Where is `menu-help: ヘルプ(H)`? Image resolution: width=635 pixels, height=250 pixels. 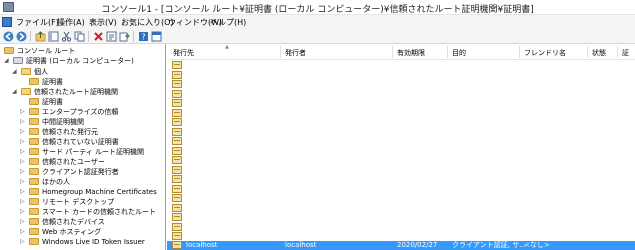 menu-help: ヘルプ(H) is located at coordinates (228, 22).